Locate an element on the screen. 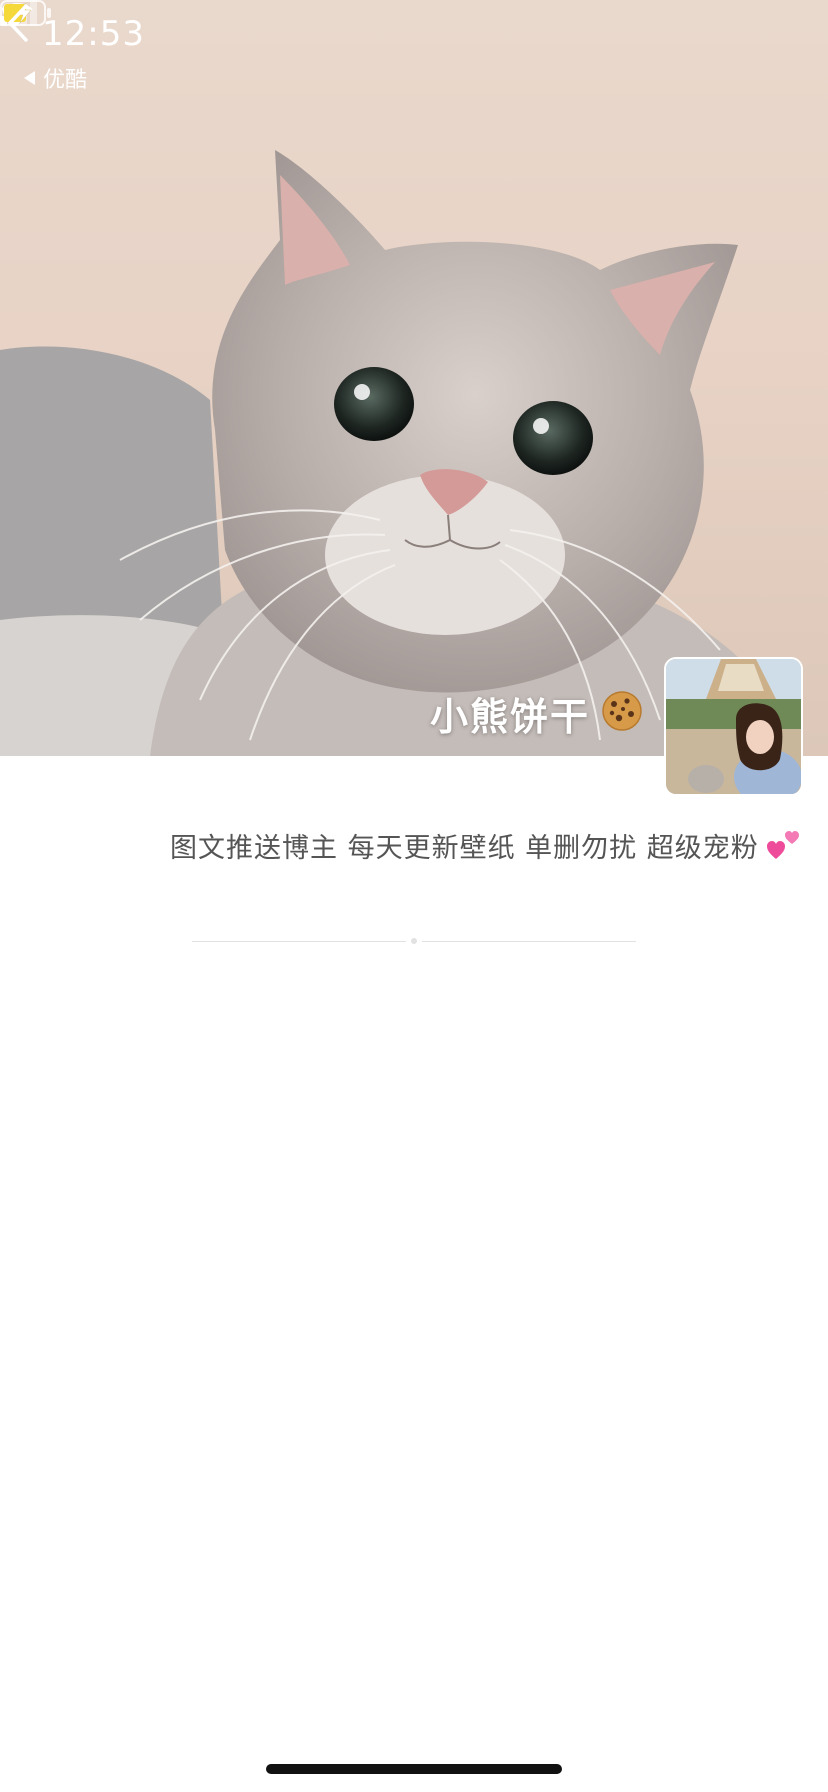 Image resolution: width=828 pixels, height=1792 pixels. avatar is located at coordinates (733, 726).